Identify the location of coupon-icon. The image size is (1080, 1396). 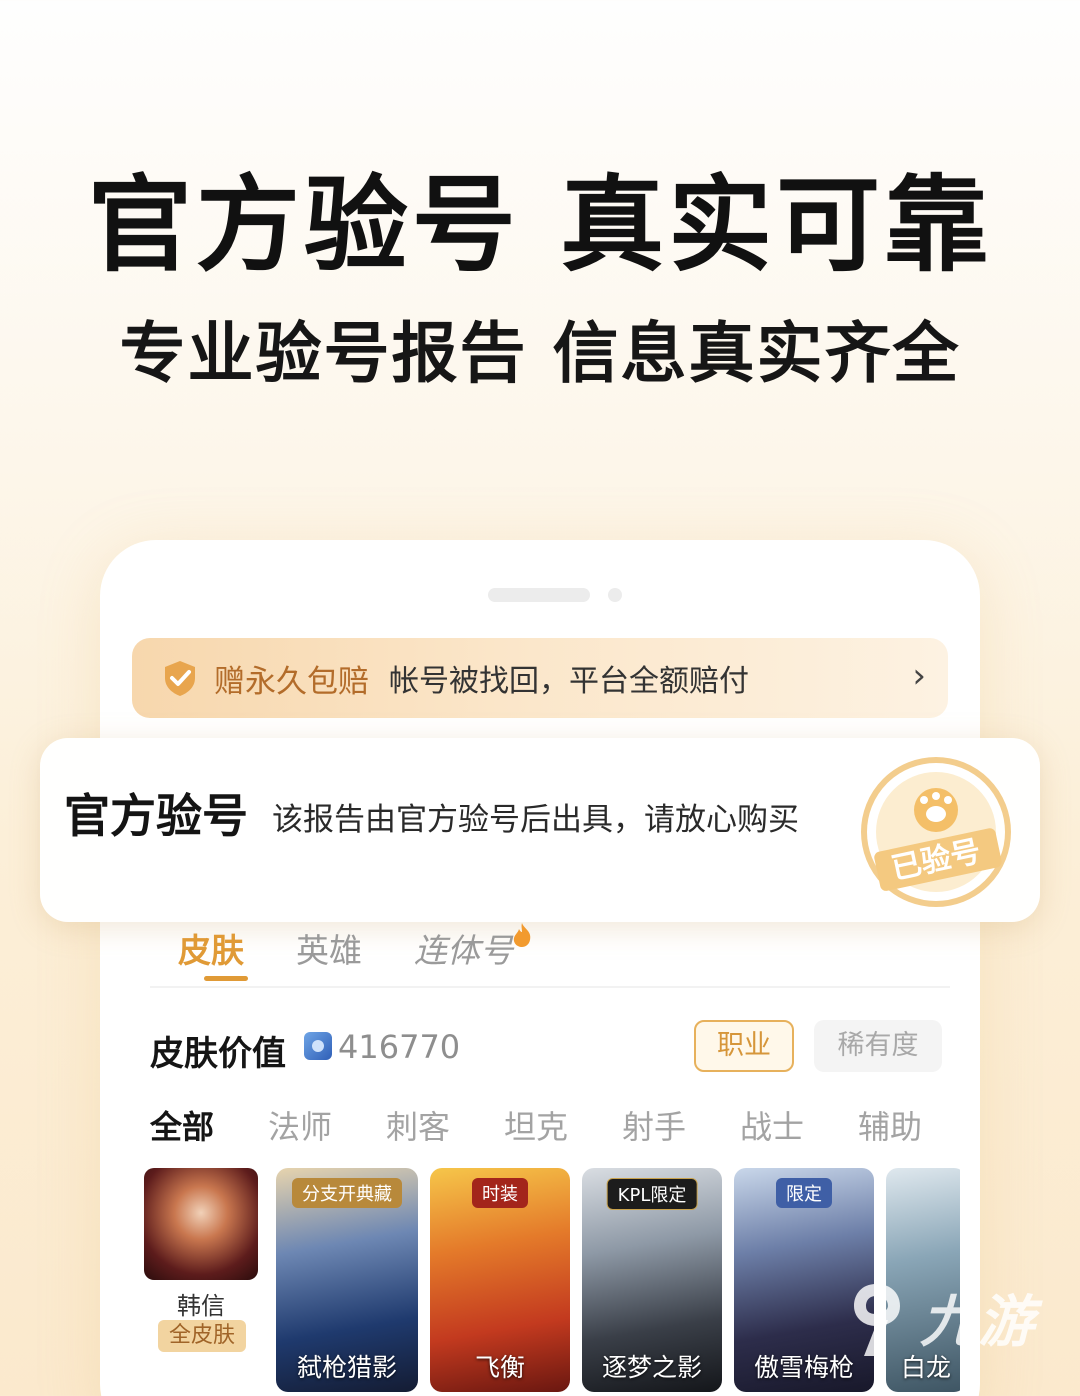
(318, 1046).